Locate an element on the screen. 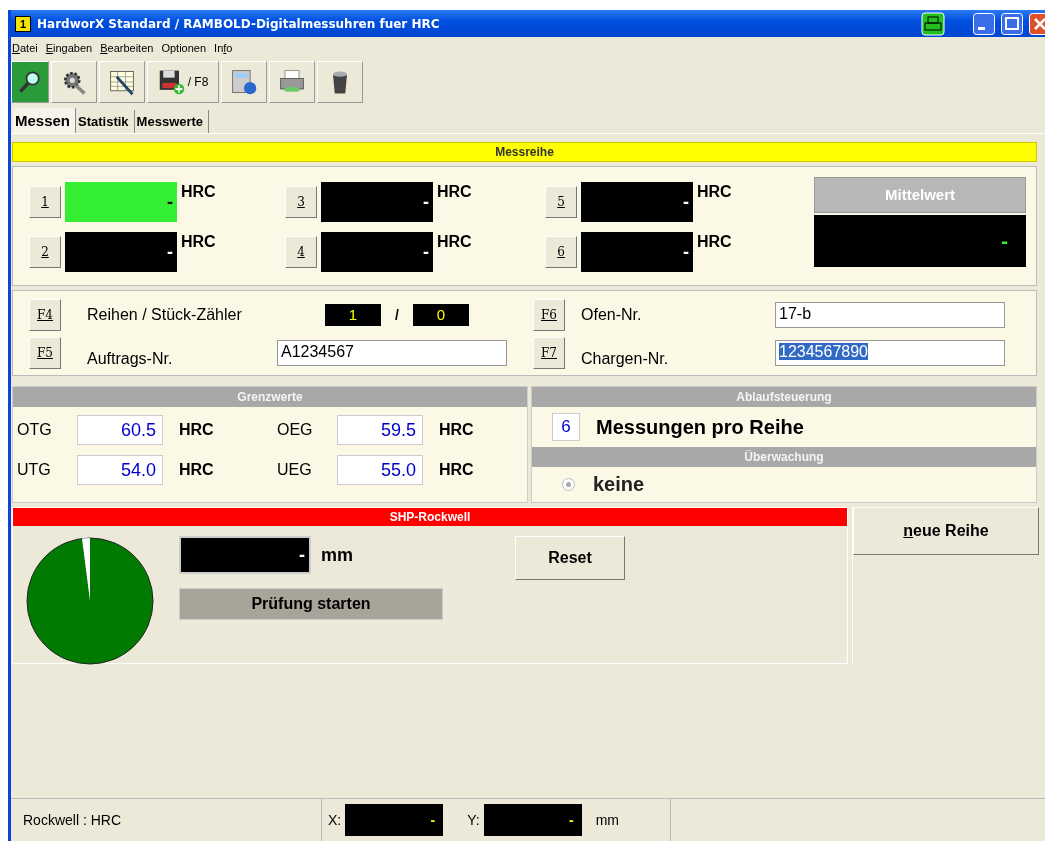 The width and height of the screenshot is (1045, 841). menu-item: Bearbeiten is located at coordinates (127, 48).